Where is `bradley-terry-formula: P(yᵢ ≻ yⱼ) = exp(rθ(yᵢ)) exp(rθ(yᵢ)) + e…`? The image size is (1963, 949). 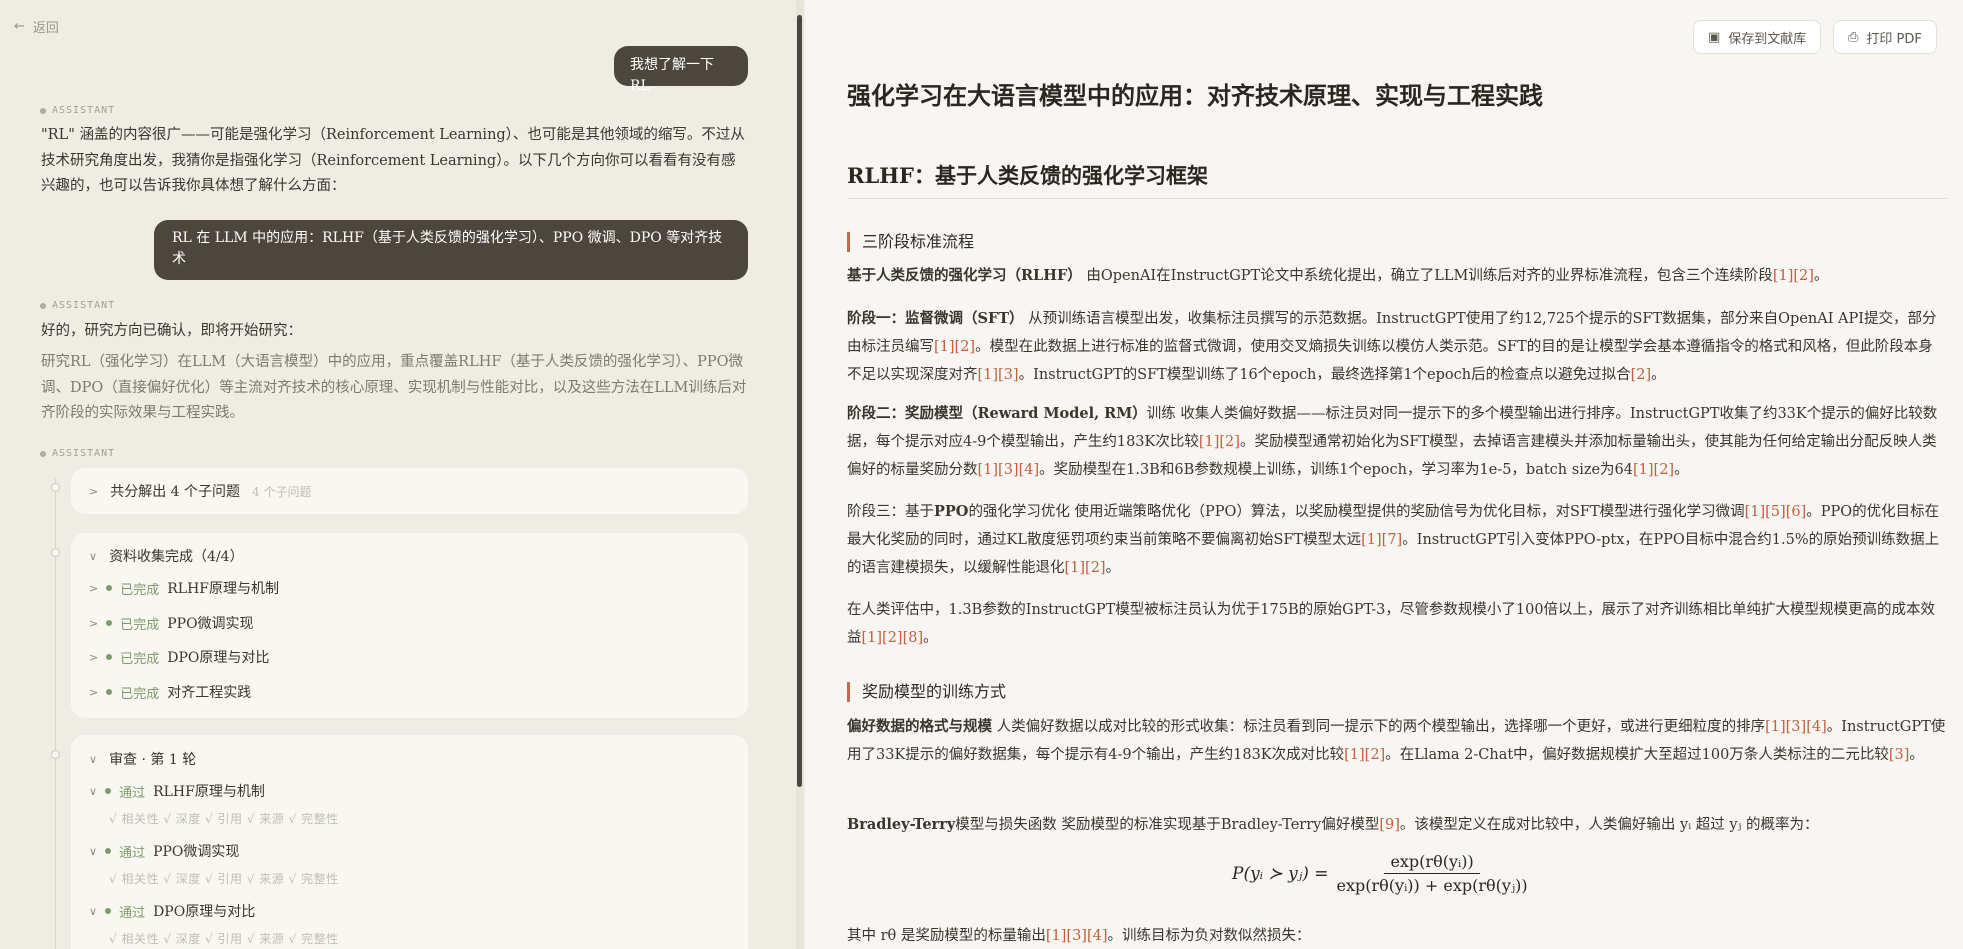 bradley-terry-formula: P(yᵢ ≻ yⱼ) = exp(rθ(yᵢ)) exp(rθ(yᵢ)) + e… is located at coordinates (1380, 873).